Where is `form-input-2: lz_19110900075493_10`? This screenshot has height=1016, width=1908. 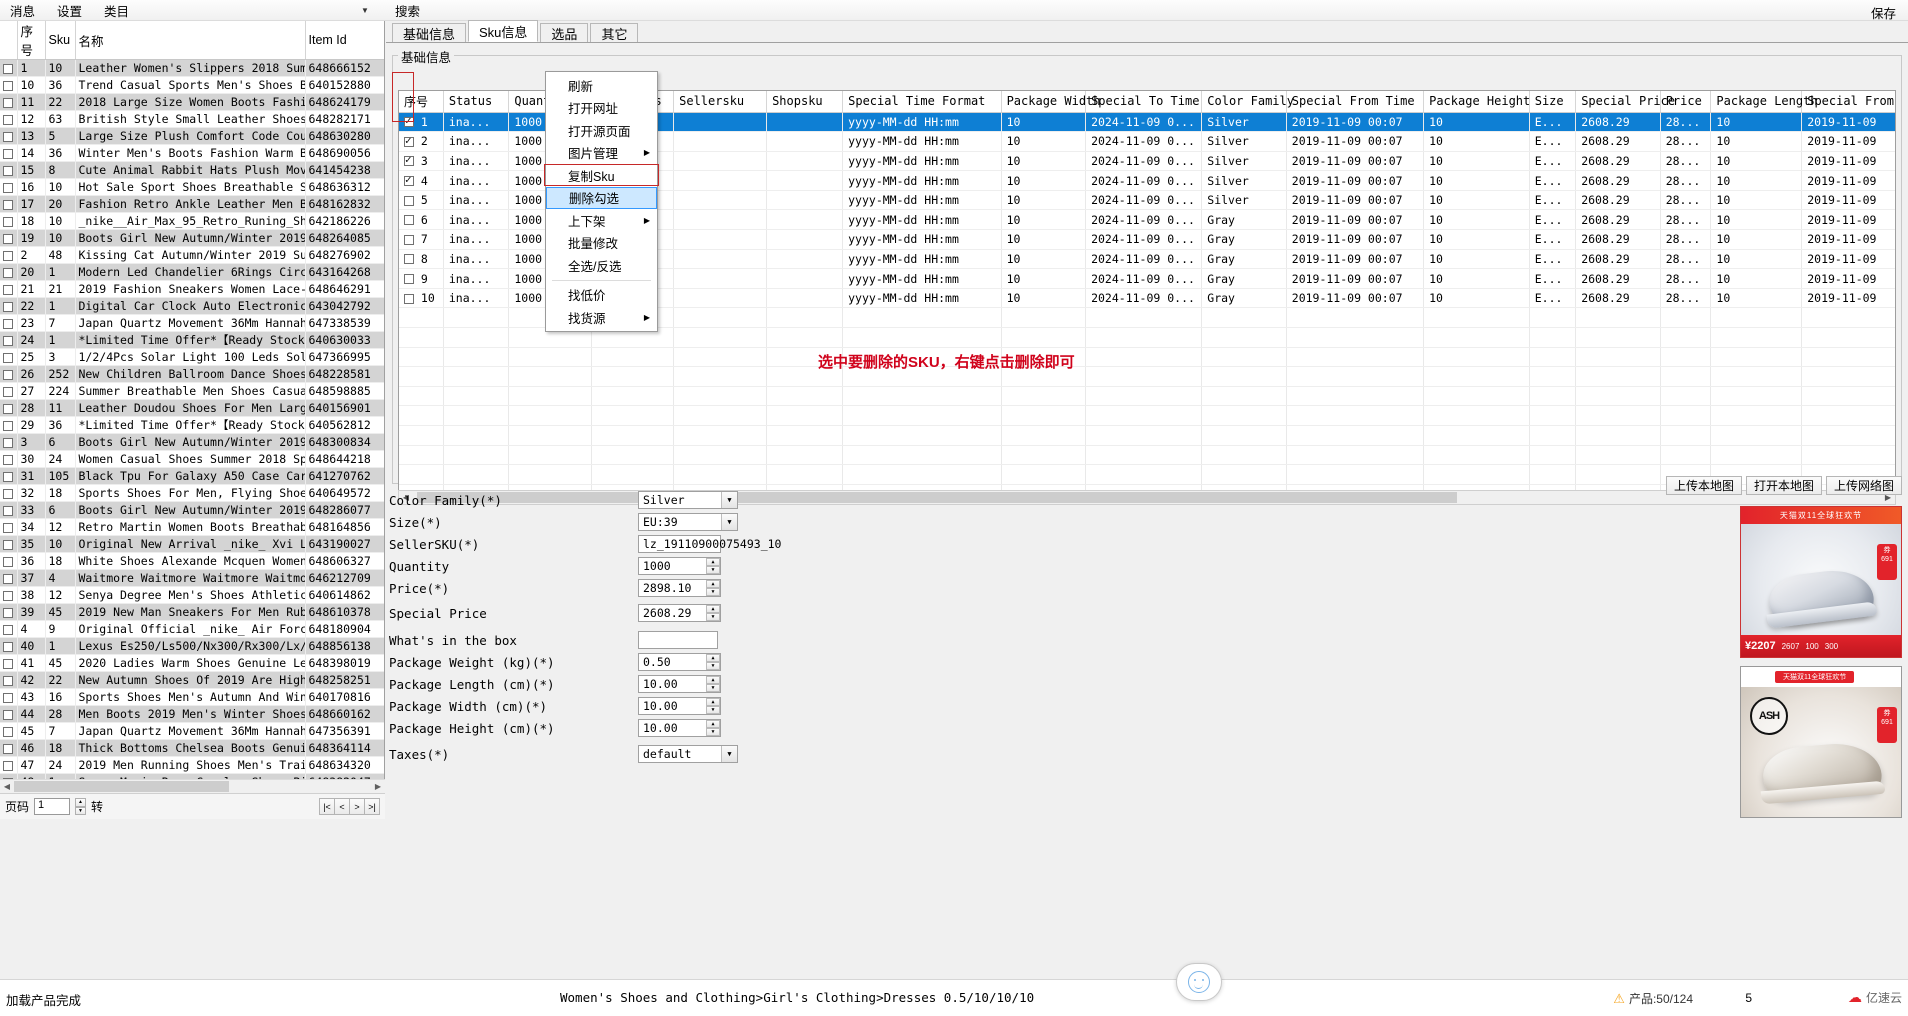
form-input-2: lz_19110900075493_10 is located at coordinates (709, 544).